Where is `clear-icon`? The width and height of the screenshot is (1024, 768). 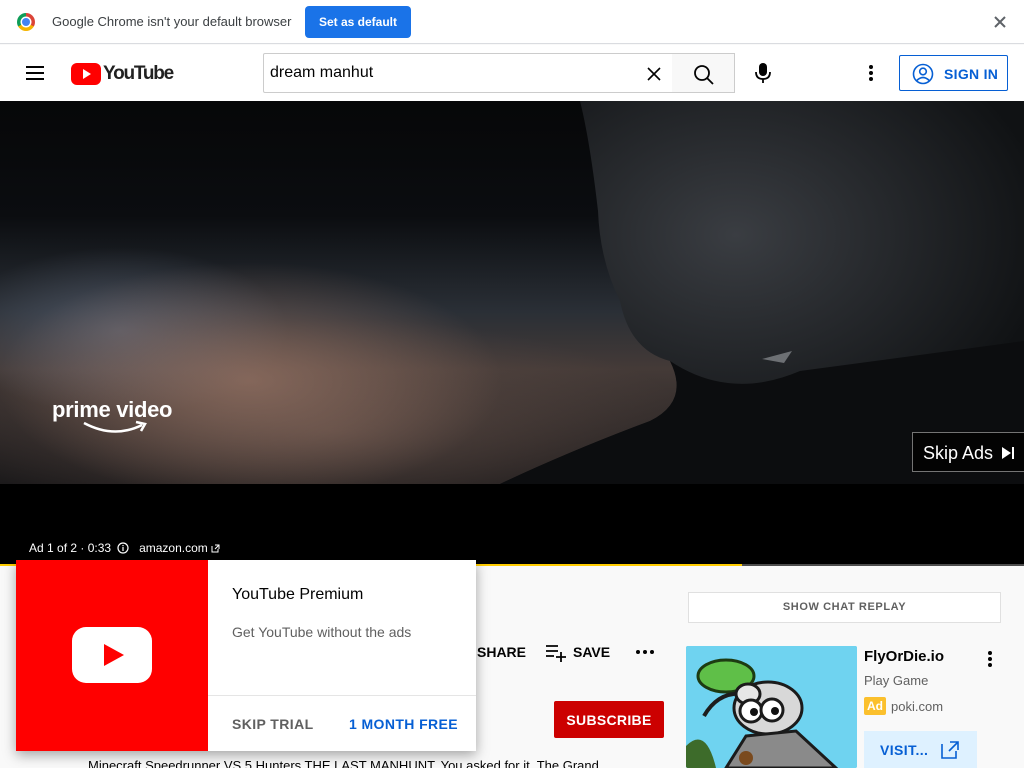
clear-icon is located at coordinates (654, 74).